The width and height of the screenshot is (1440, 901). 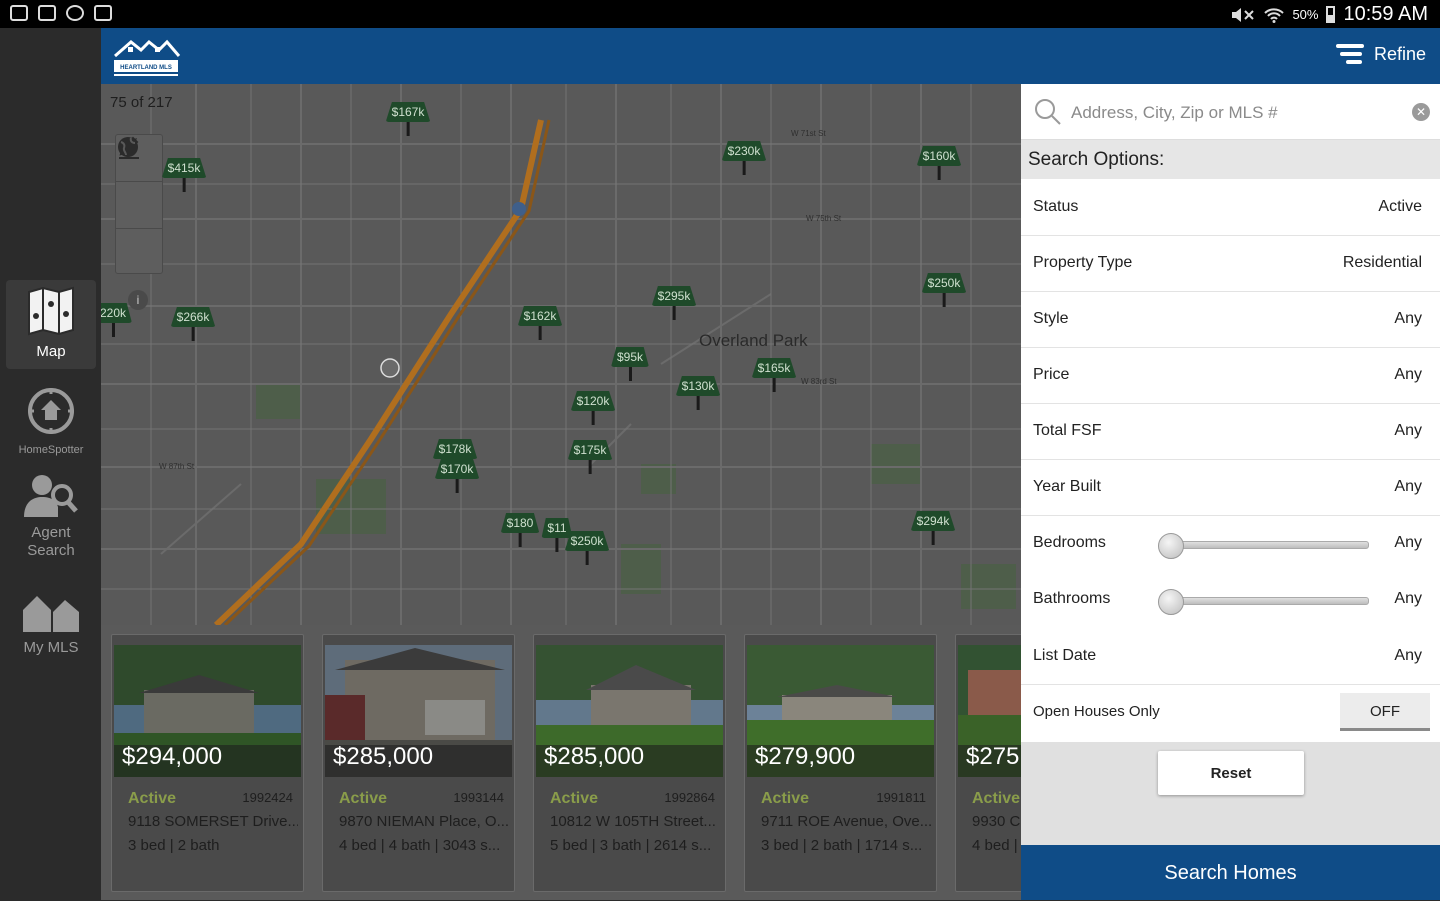 What do you see at coordinates (1263, 602) in the screenshot?
I see `bathrooms-slider` at bounding box center [1263, 602].